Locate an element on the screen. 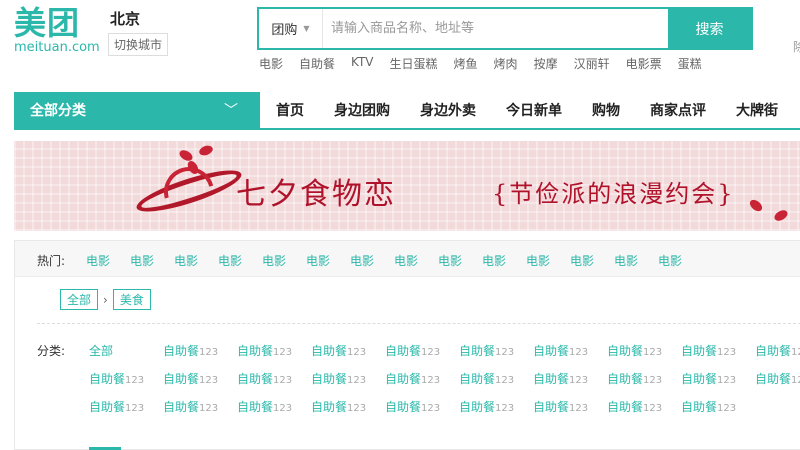  search-type-select: 团购 ▼ is located at coordinates (291, 28).